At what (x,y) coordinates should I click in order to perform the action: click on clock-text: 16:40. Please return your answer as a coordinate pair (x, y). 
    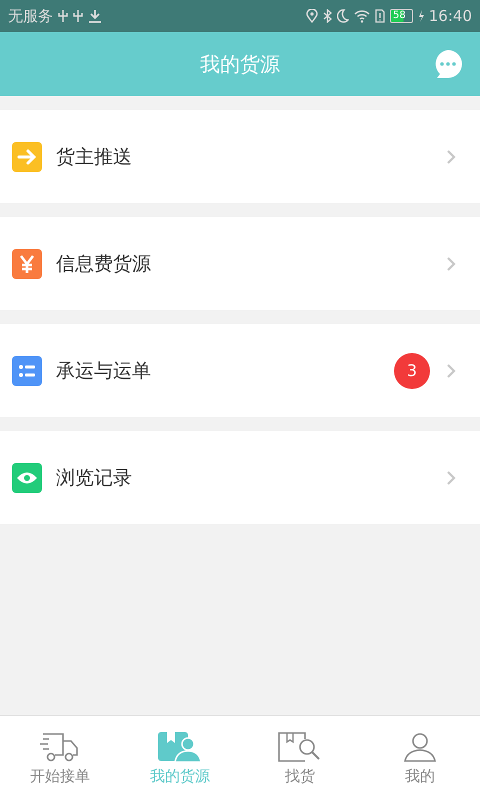
    Looking at the image, I should click on (450, 16).